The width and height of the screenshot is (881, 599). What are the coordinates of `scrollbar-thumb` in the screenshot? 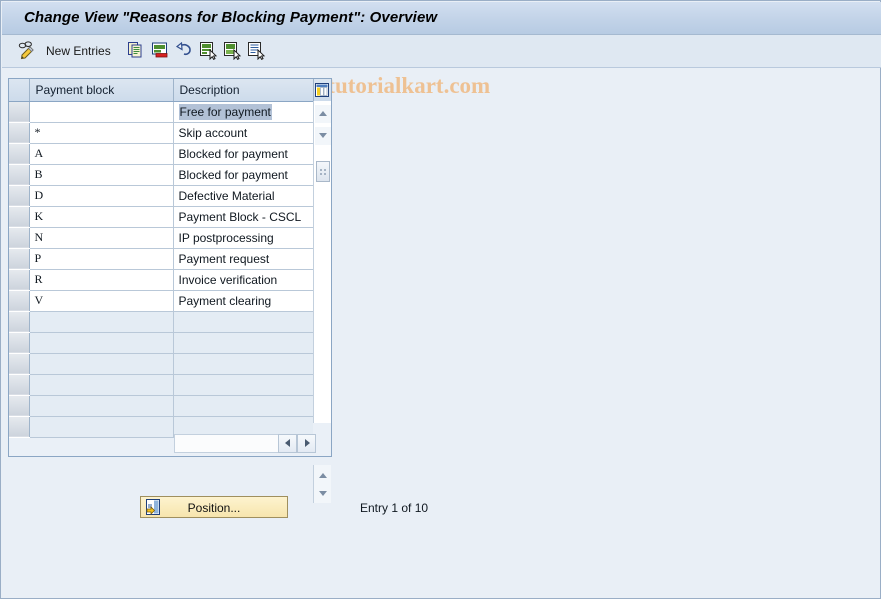 It's located at (323, 171).